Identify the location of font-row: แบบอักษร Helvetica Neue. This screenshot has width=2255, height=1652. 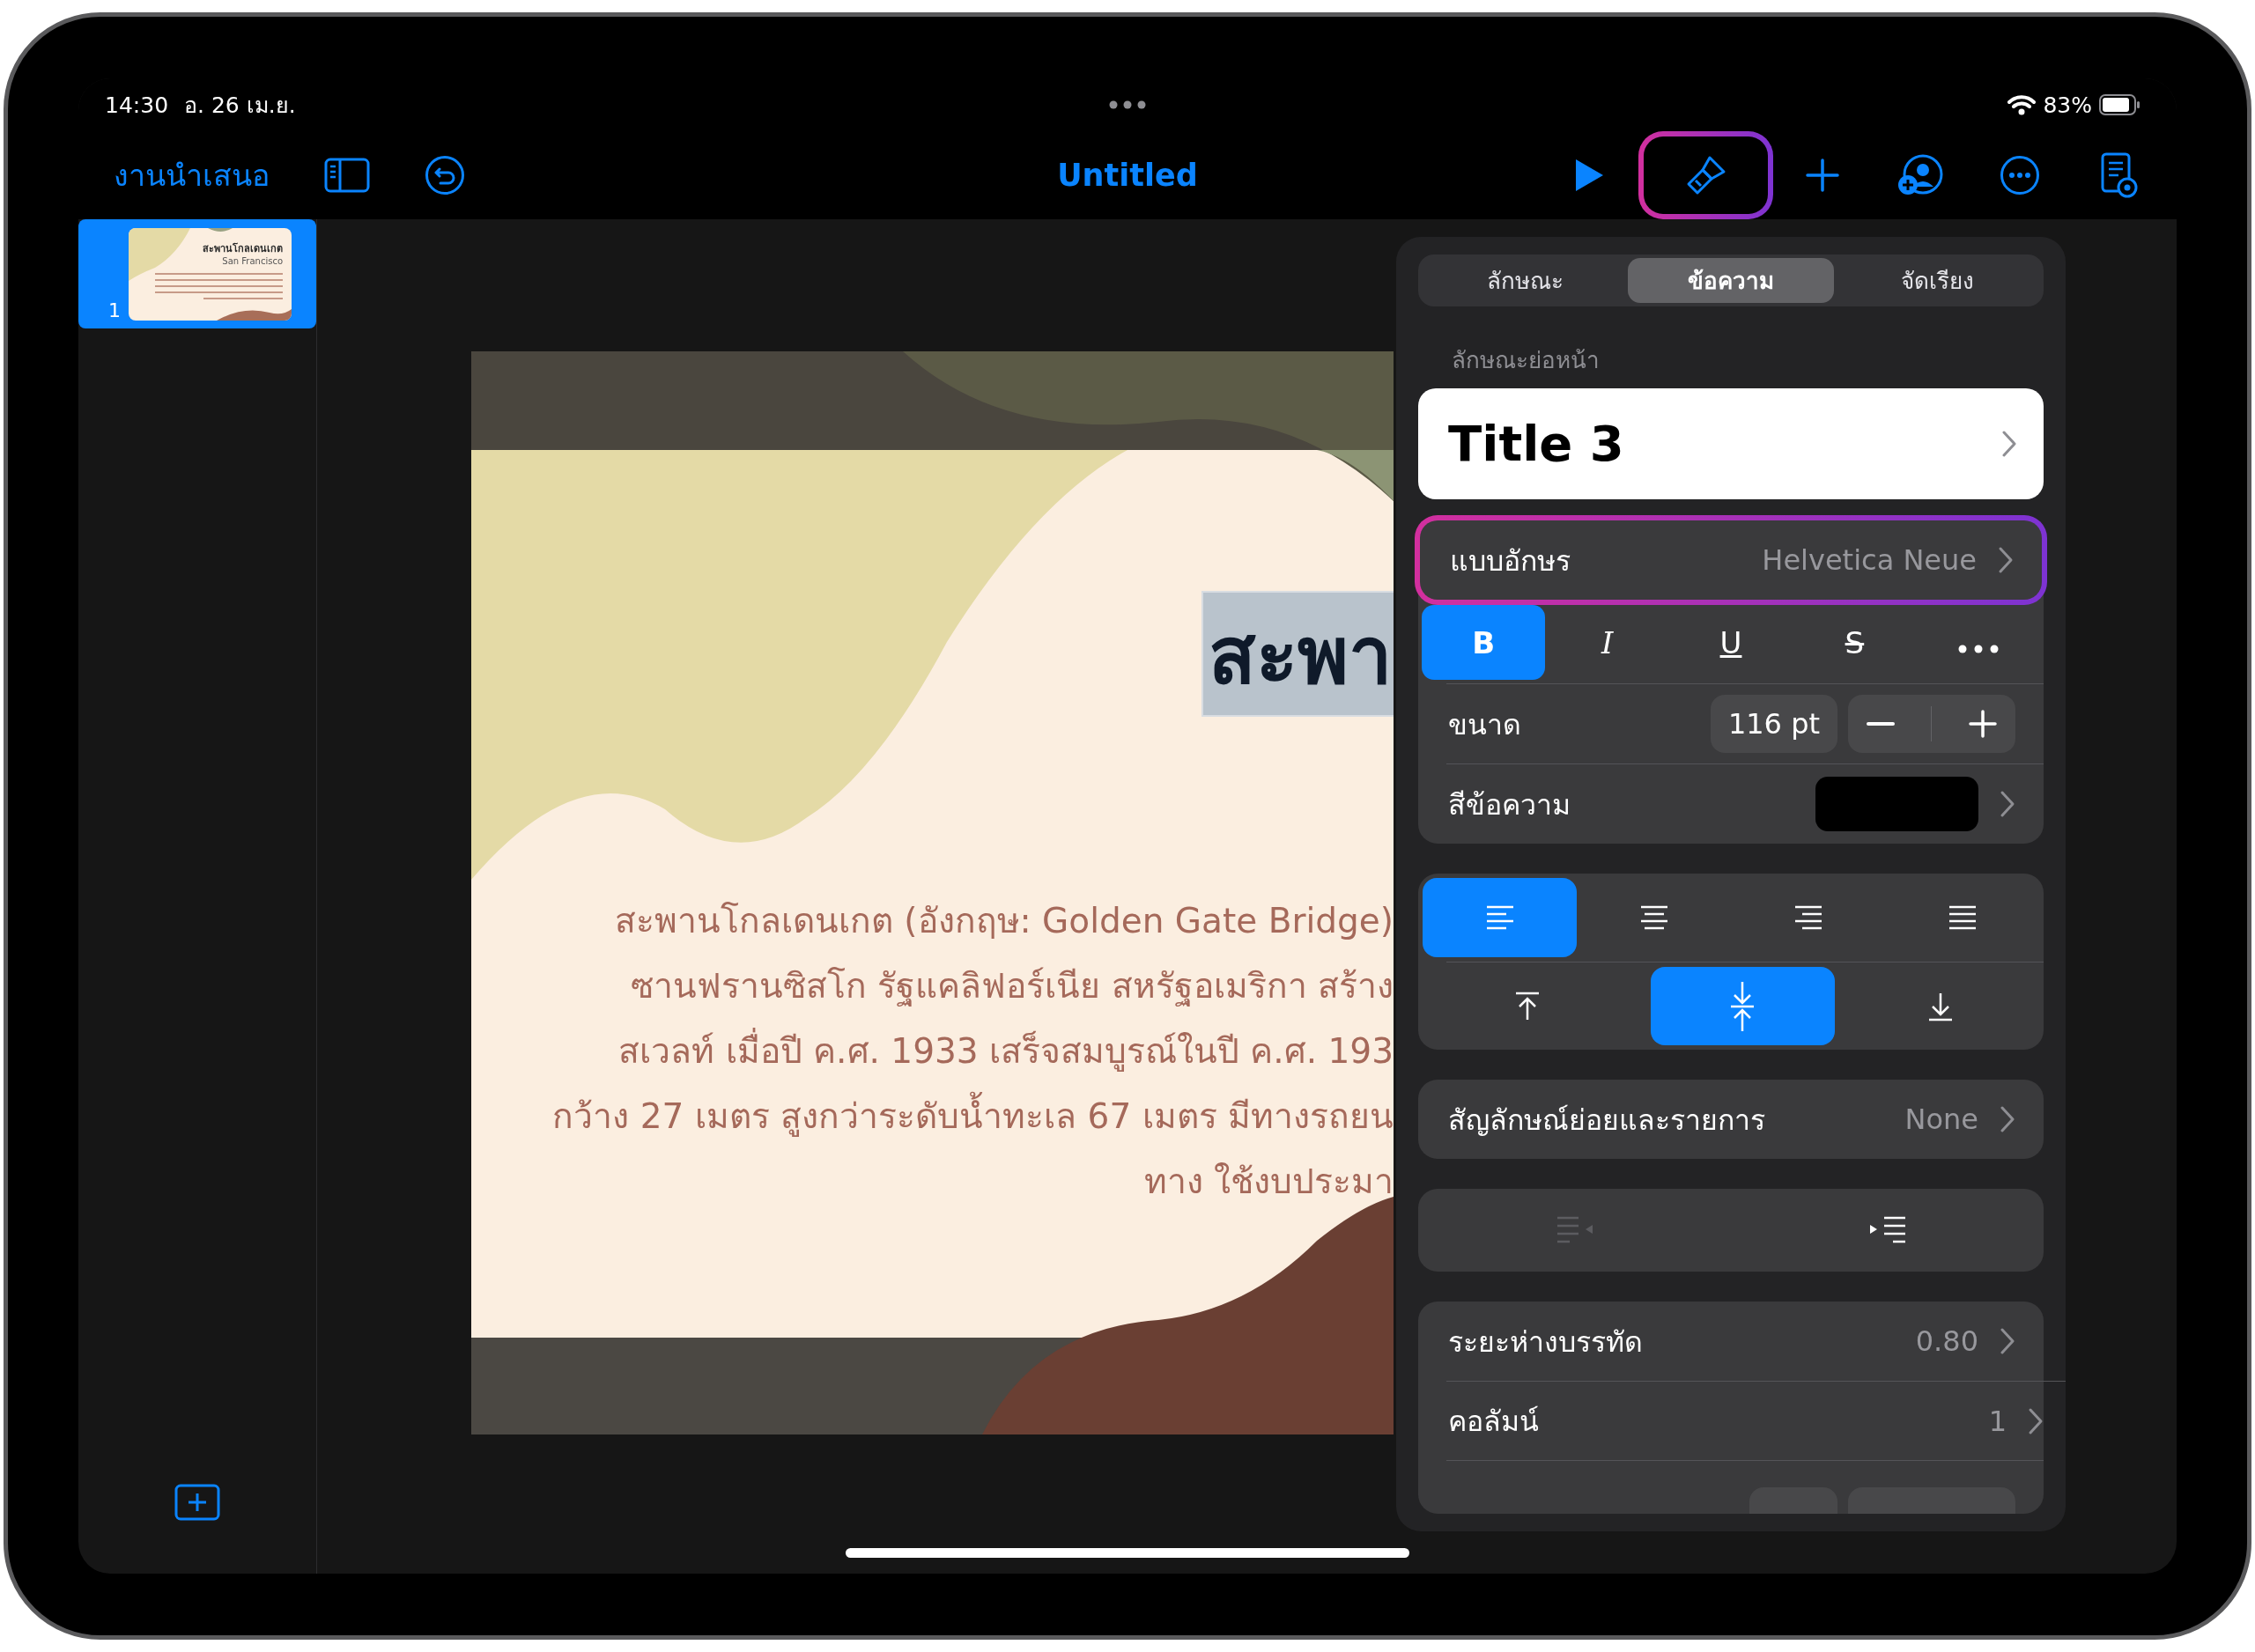
(1731, 560).